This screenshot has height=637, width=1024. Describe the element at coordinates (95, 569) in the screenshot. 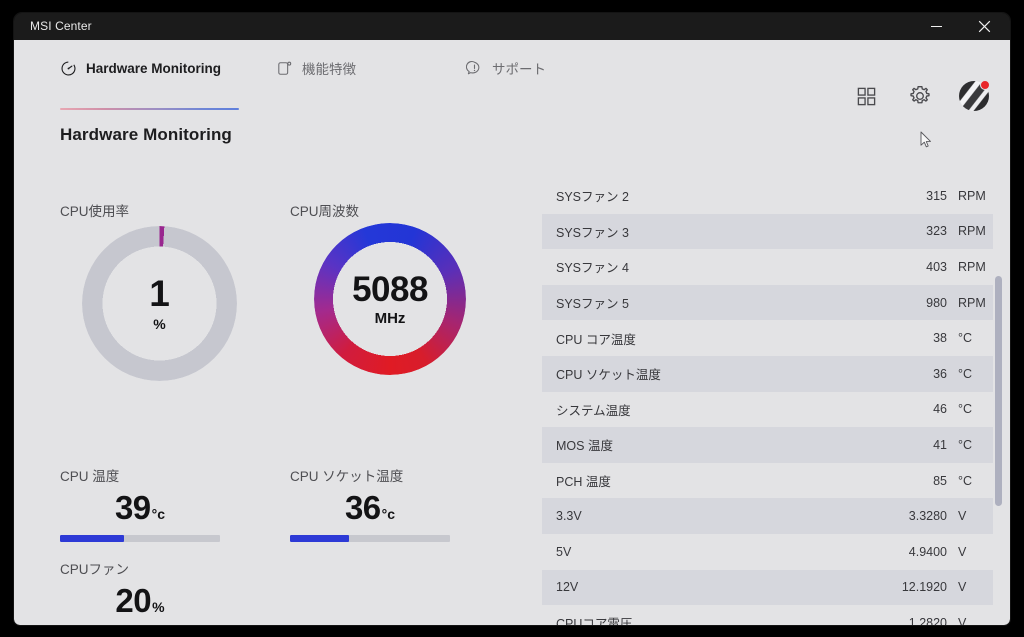

I see `metric-cpu-fan-label: CPUファン` at that location.